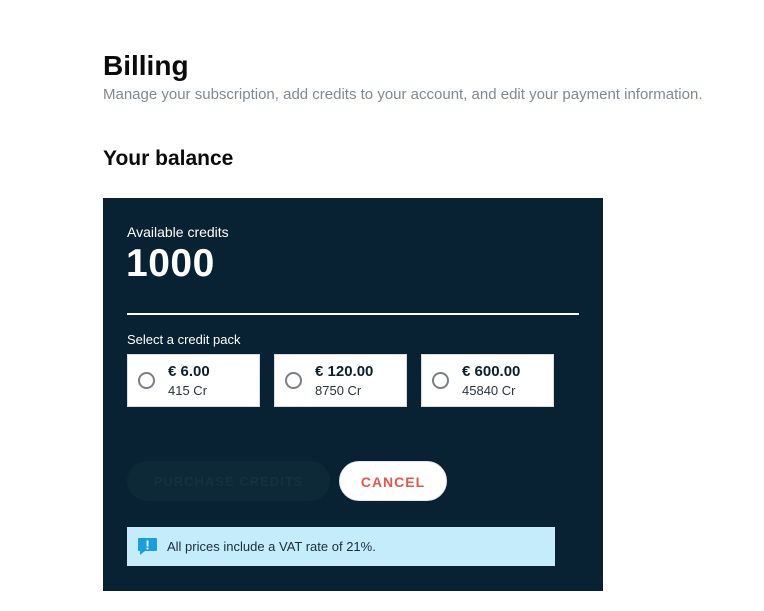 The width and height of the screenshot is (764, 611). I want to click on credit-pack-option-3: € 600.00 45840 Cr, so click(487, 380).